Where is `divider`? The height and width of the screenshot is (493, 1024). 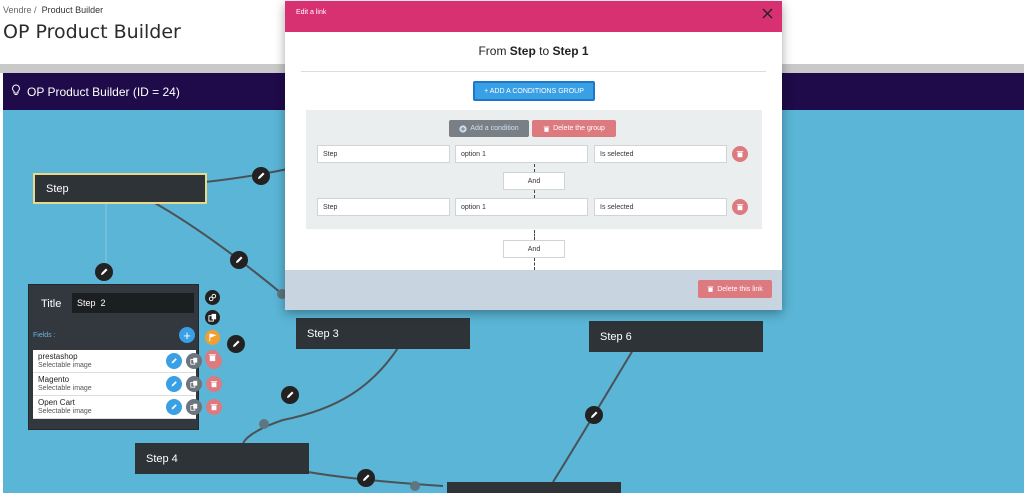 divider is located at coordinates (533, 71).